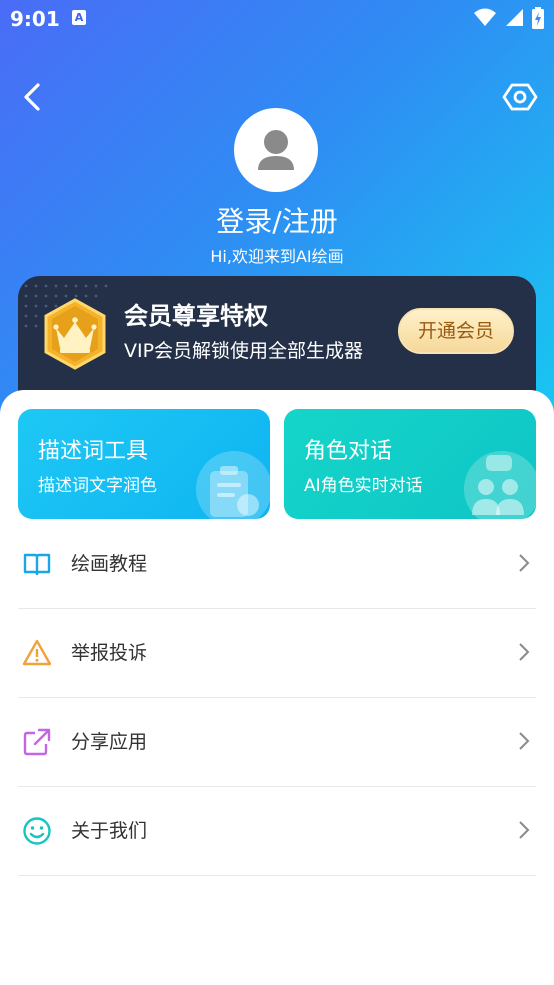  I want to click on status-time: 9:01, so click(35, 19).